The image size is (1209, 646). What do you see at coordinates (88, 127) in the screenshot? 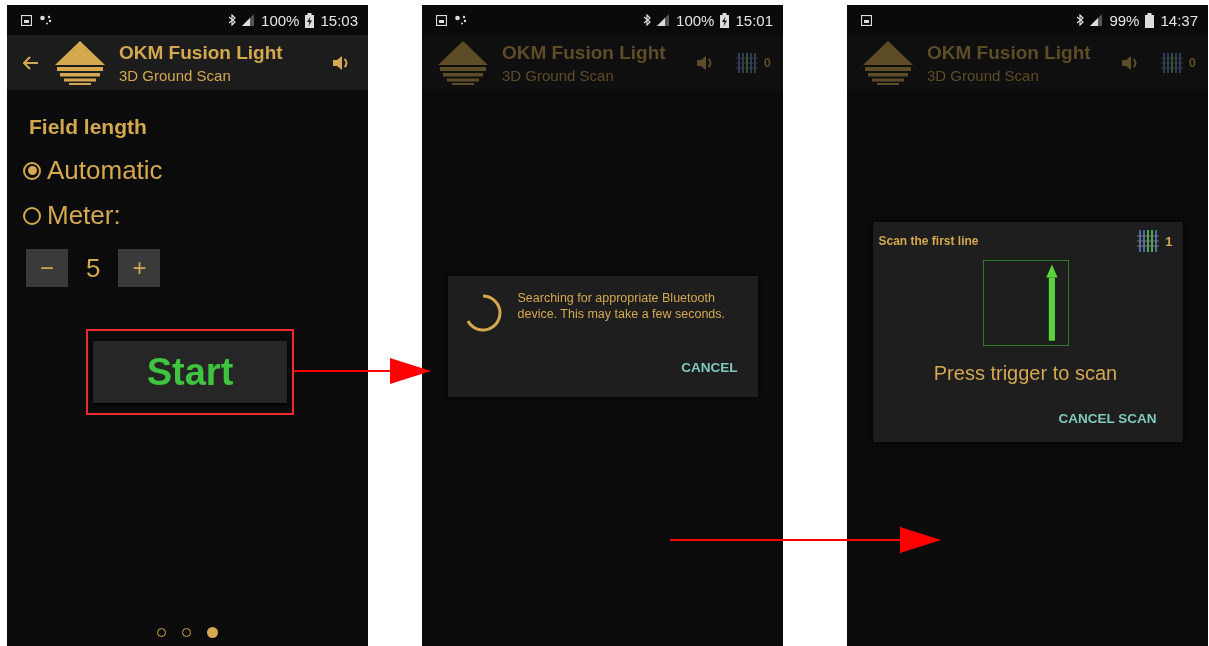
I see `field-length-heading: Field length` at bounding box center [88, 127].